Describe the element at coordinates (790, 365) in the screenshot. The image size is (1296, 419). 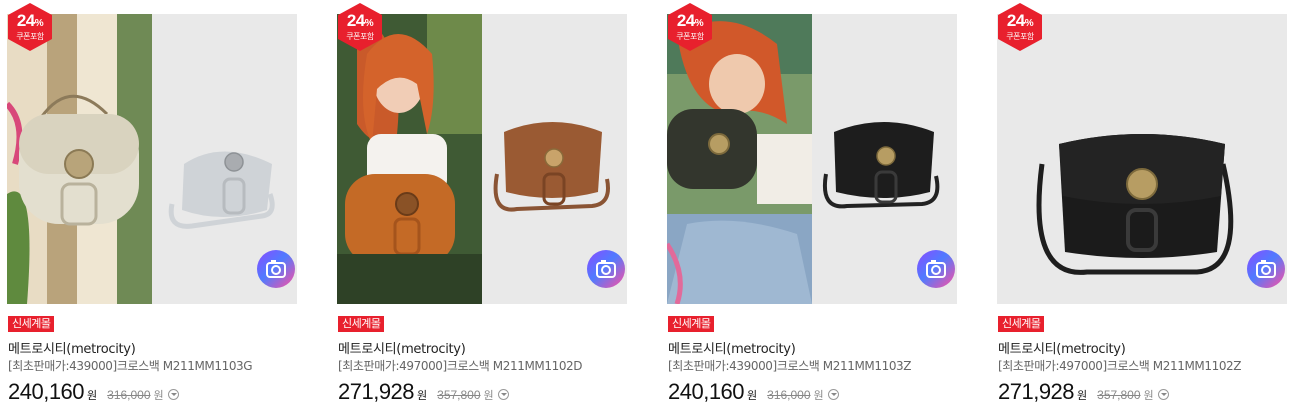
I see `product-name: [최초판매가:439000]크로스백 M211MM1103Z` at that location.